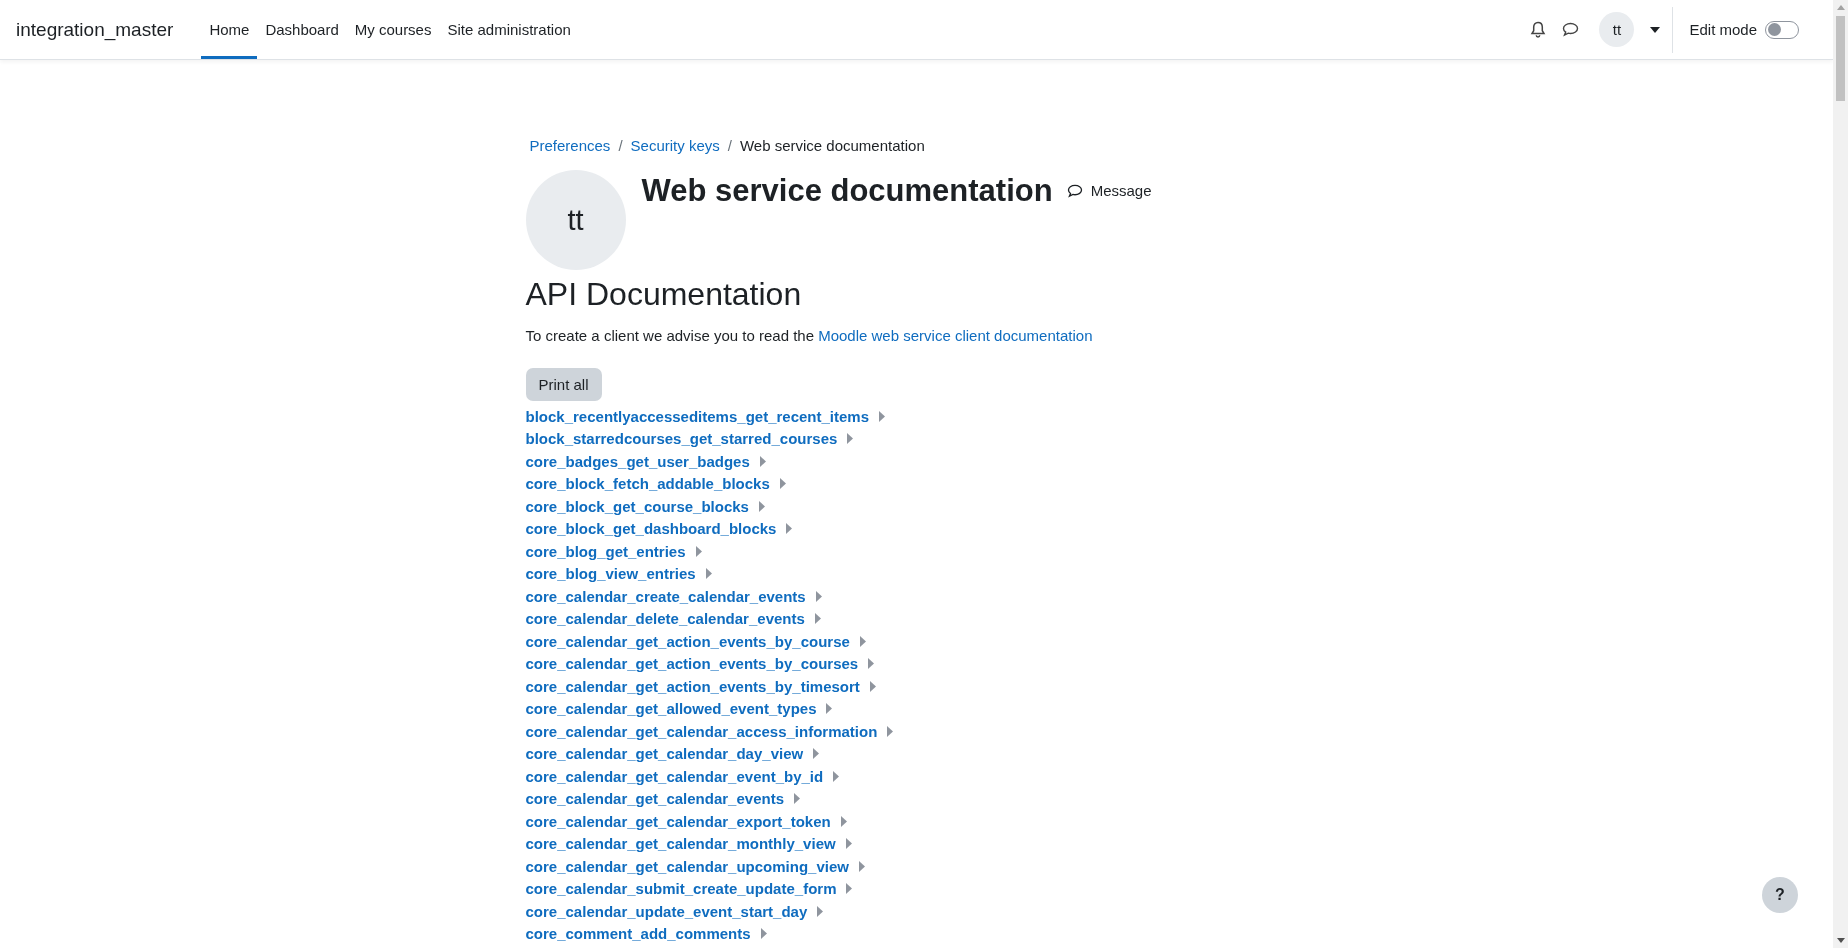 The height and width of the screenshot is (948, 1848). I want to click on function-link: core_block_fetch_addable_blocks, so click(647, 484).